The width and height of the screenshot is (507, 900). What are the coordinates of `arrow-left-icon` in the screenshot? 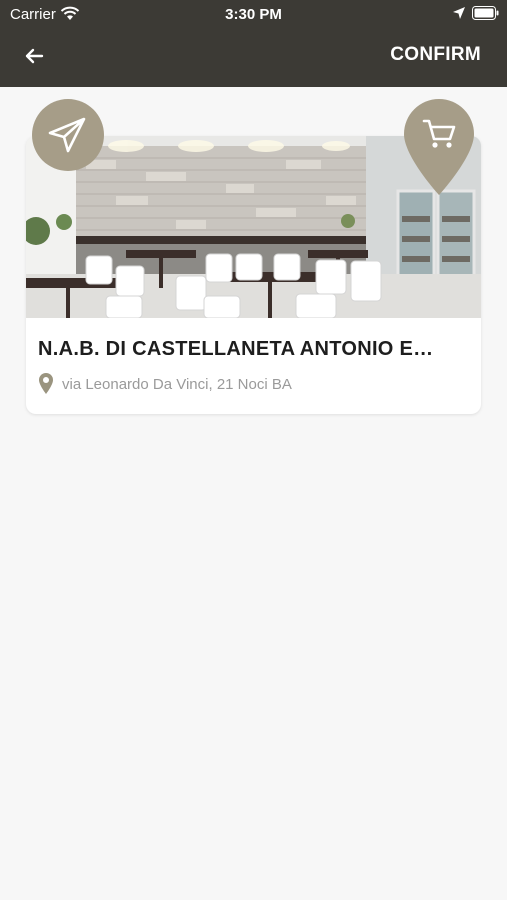 It's located at (34, 56).